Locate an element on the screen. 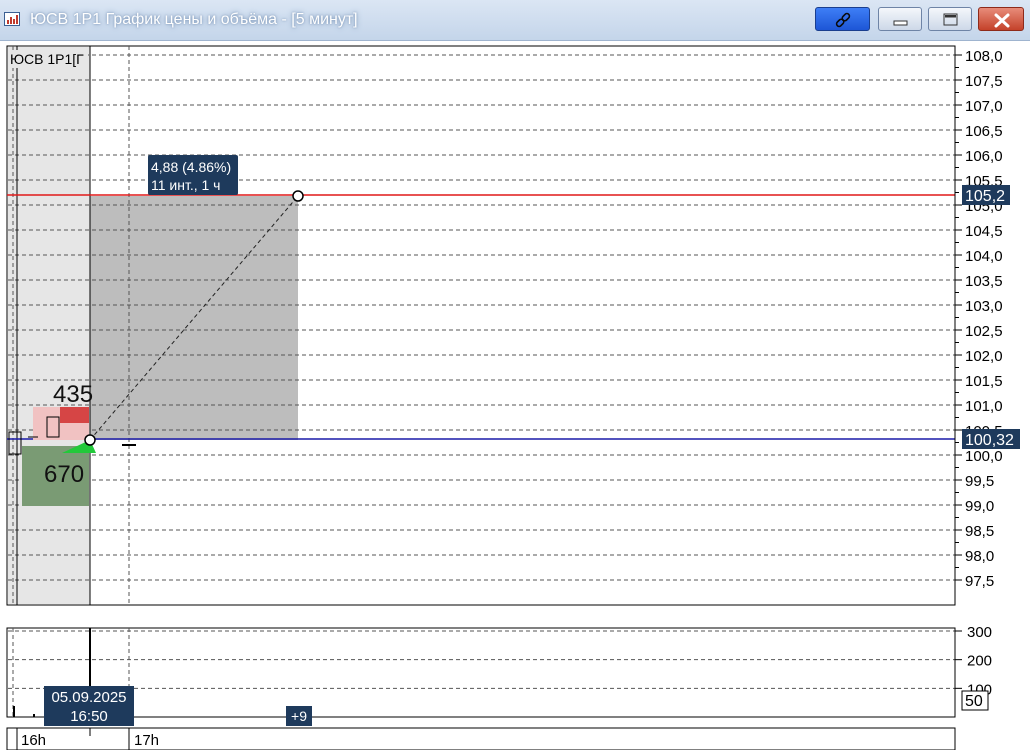  volume-tick-label: 200 is located at coordinates (979, 661).